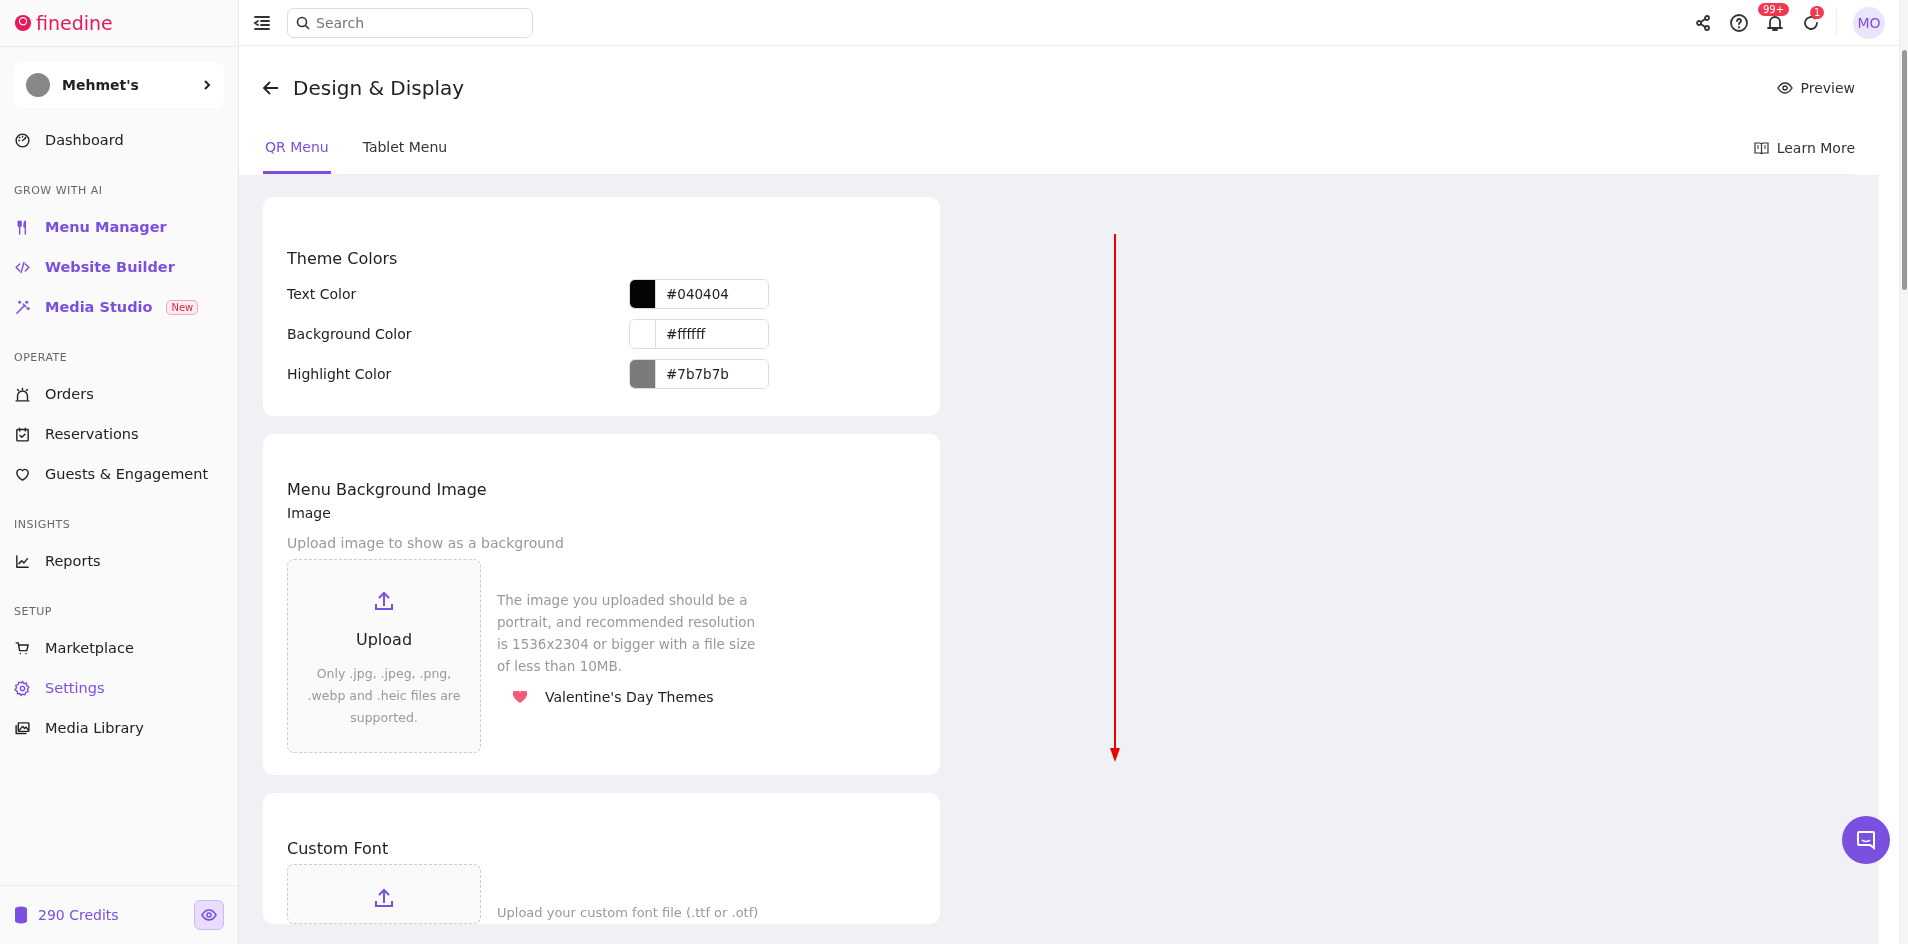 This screenshot has width=1908, height=944. I want to click on chevron-right-icon, so click(207, 85).